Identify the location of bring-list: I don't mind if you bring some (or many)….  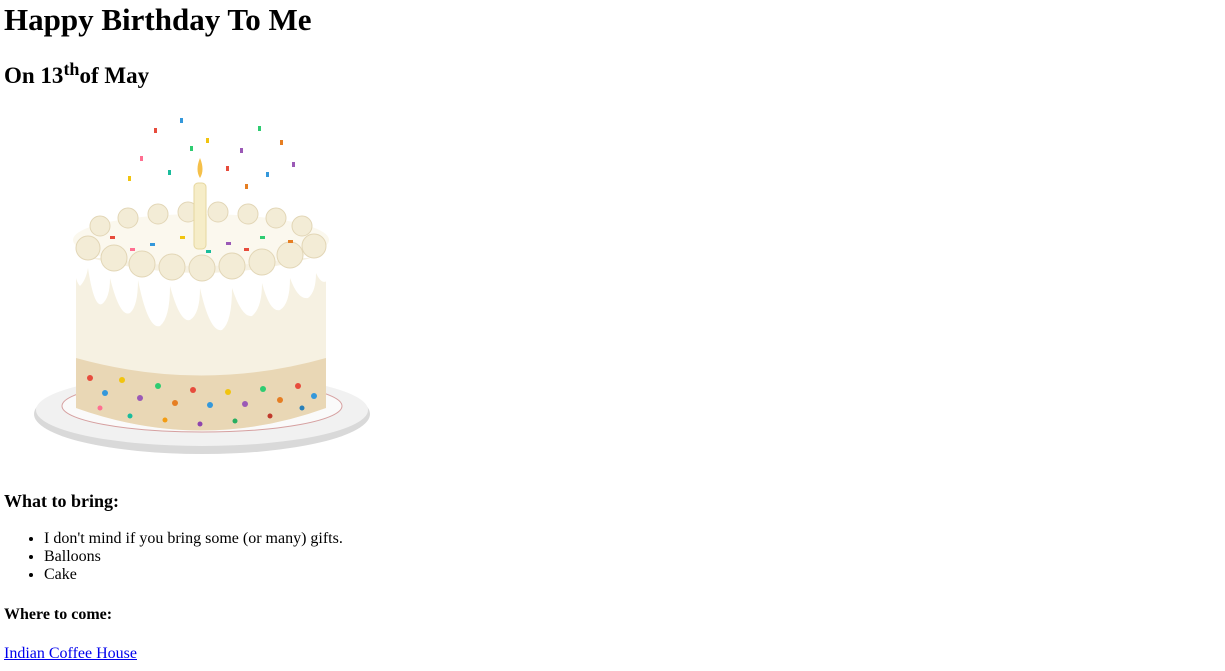
(173, 557).